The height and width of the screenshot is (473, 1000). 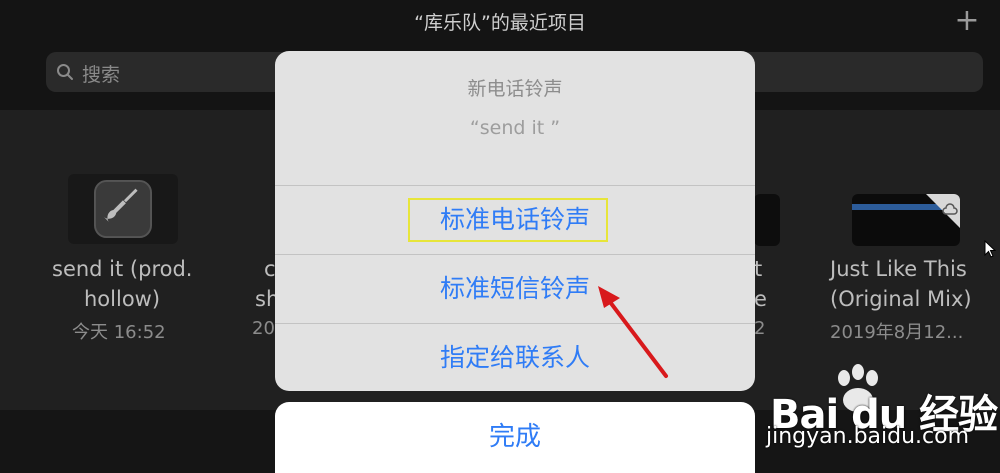 I want to click on red-arrow-annotation-icon, so click(x=633, y=332).